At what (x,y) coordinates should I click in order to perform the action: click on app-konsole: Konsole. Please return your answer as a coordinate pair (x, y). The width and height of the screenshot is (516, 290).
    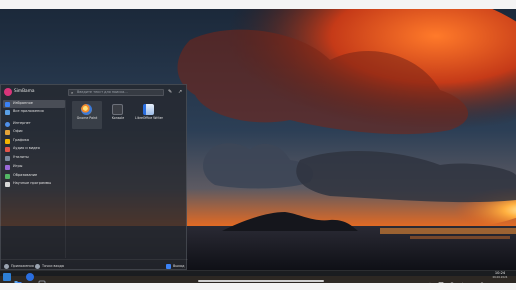
    Looking at the image, I should click on (118, 115).